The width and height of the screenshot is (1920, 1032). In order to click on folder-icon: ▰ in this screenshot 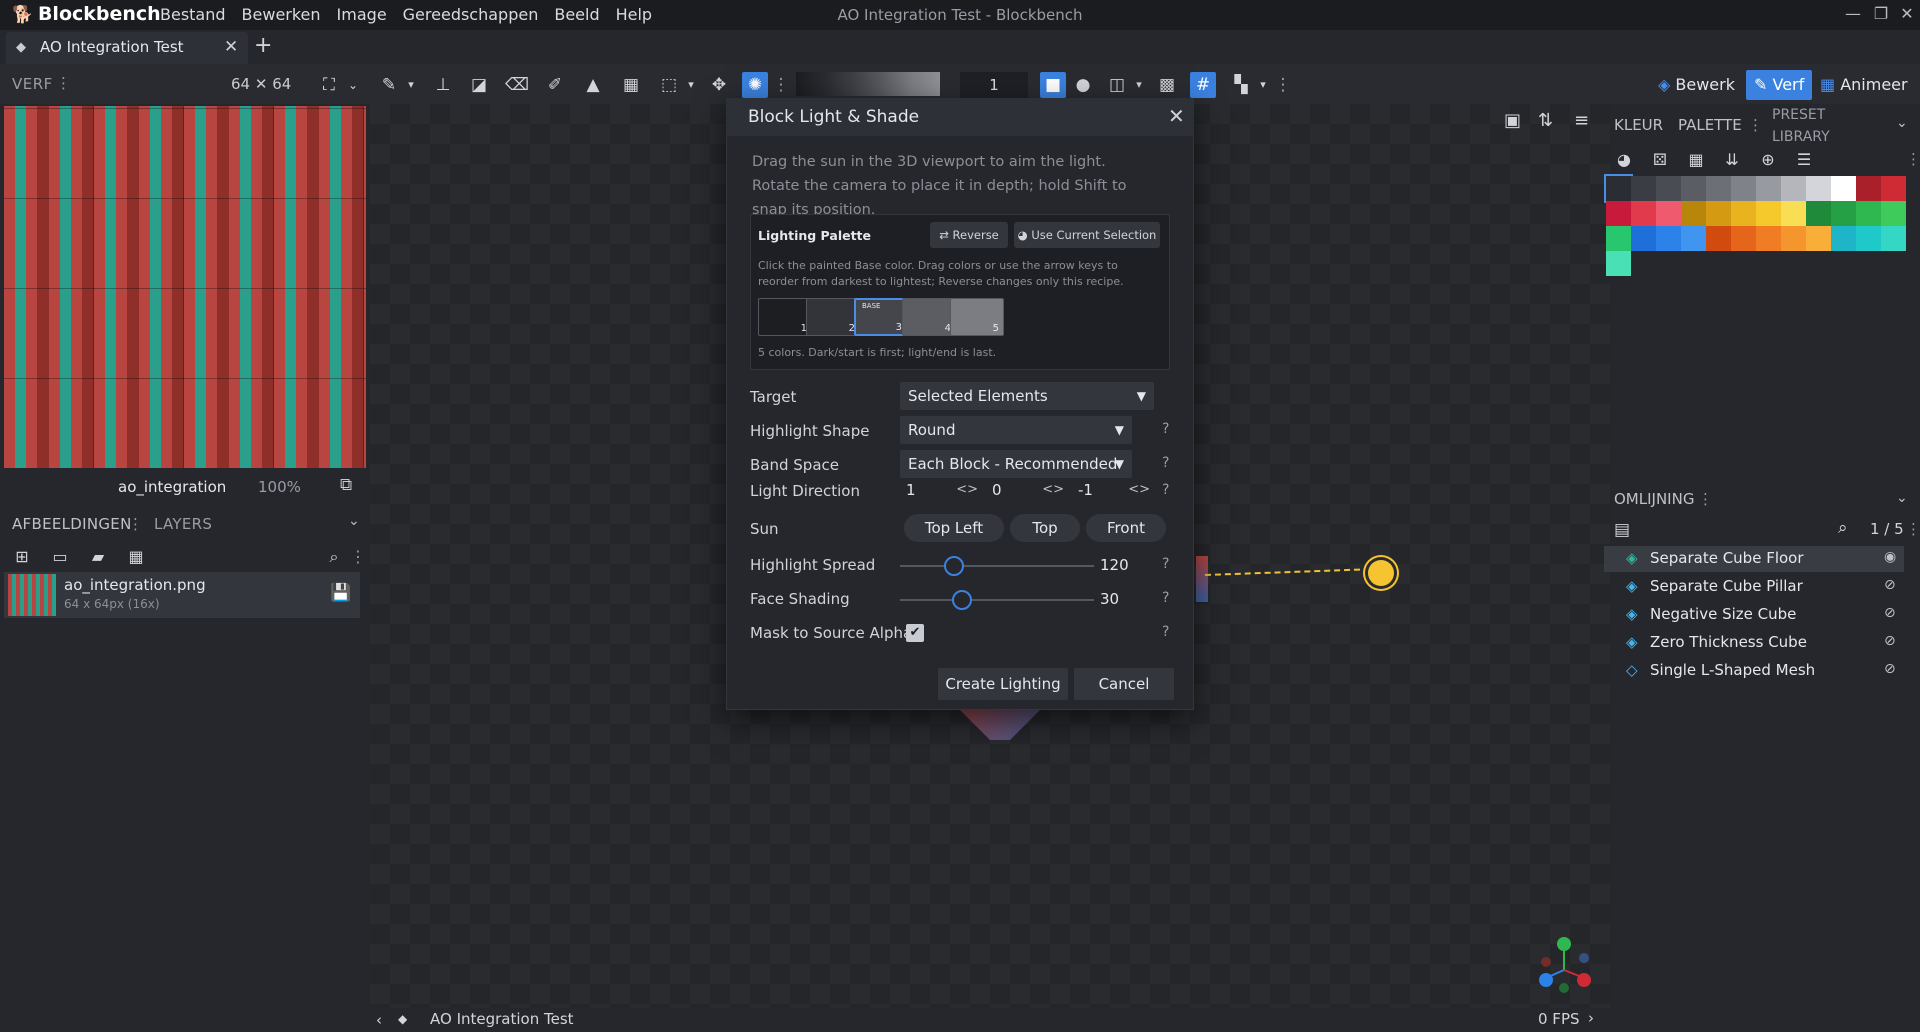, I will do `click(98, 557)`.